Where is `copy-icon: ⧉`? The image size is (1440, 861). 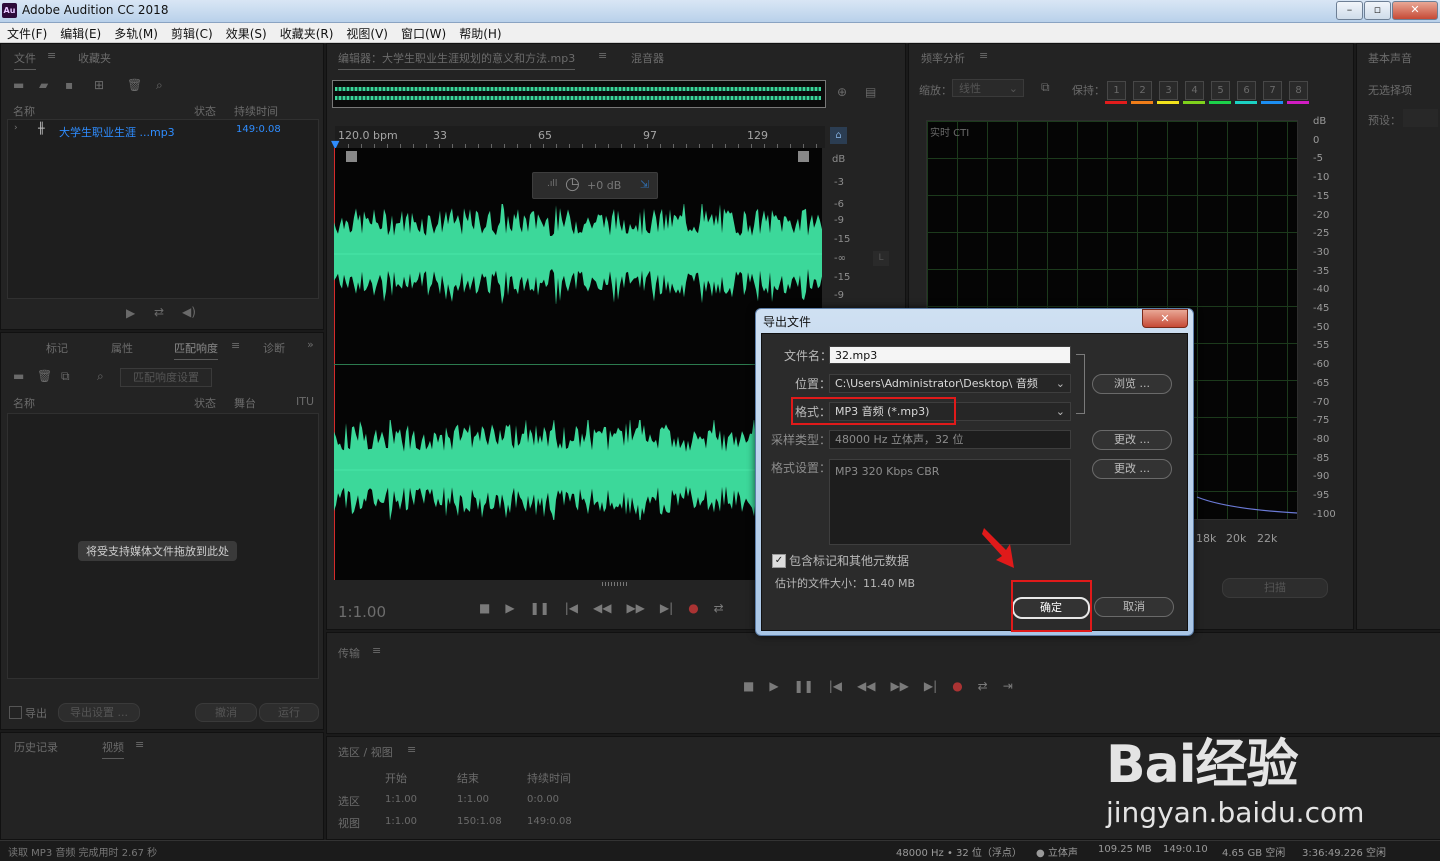
copy-icon: ⧉ is located at coordinates (65, 376).